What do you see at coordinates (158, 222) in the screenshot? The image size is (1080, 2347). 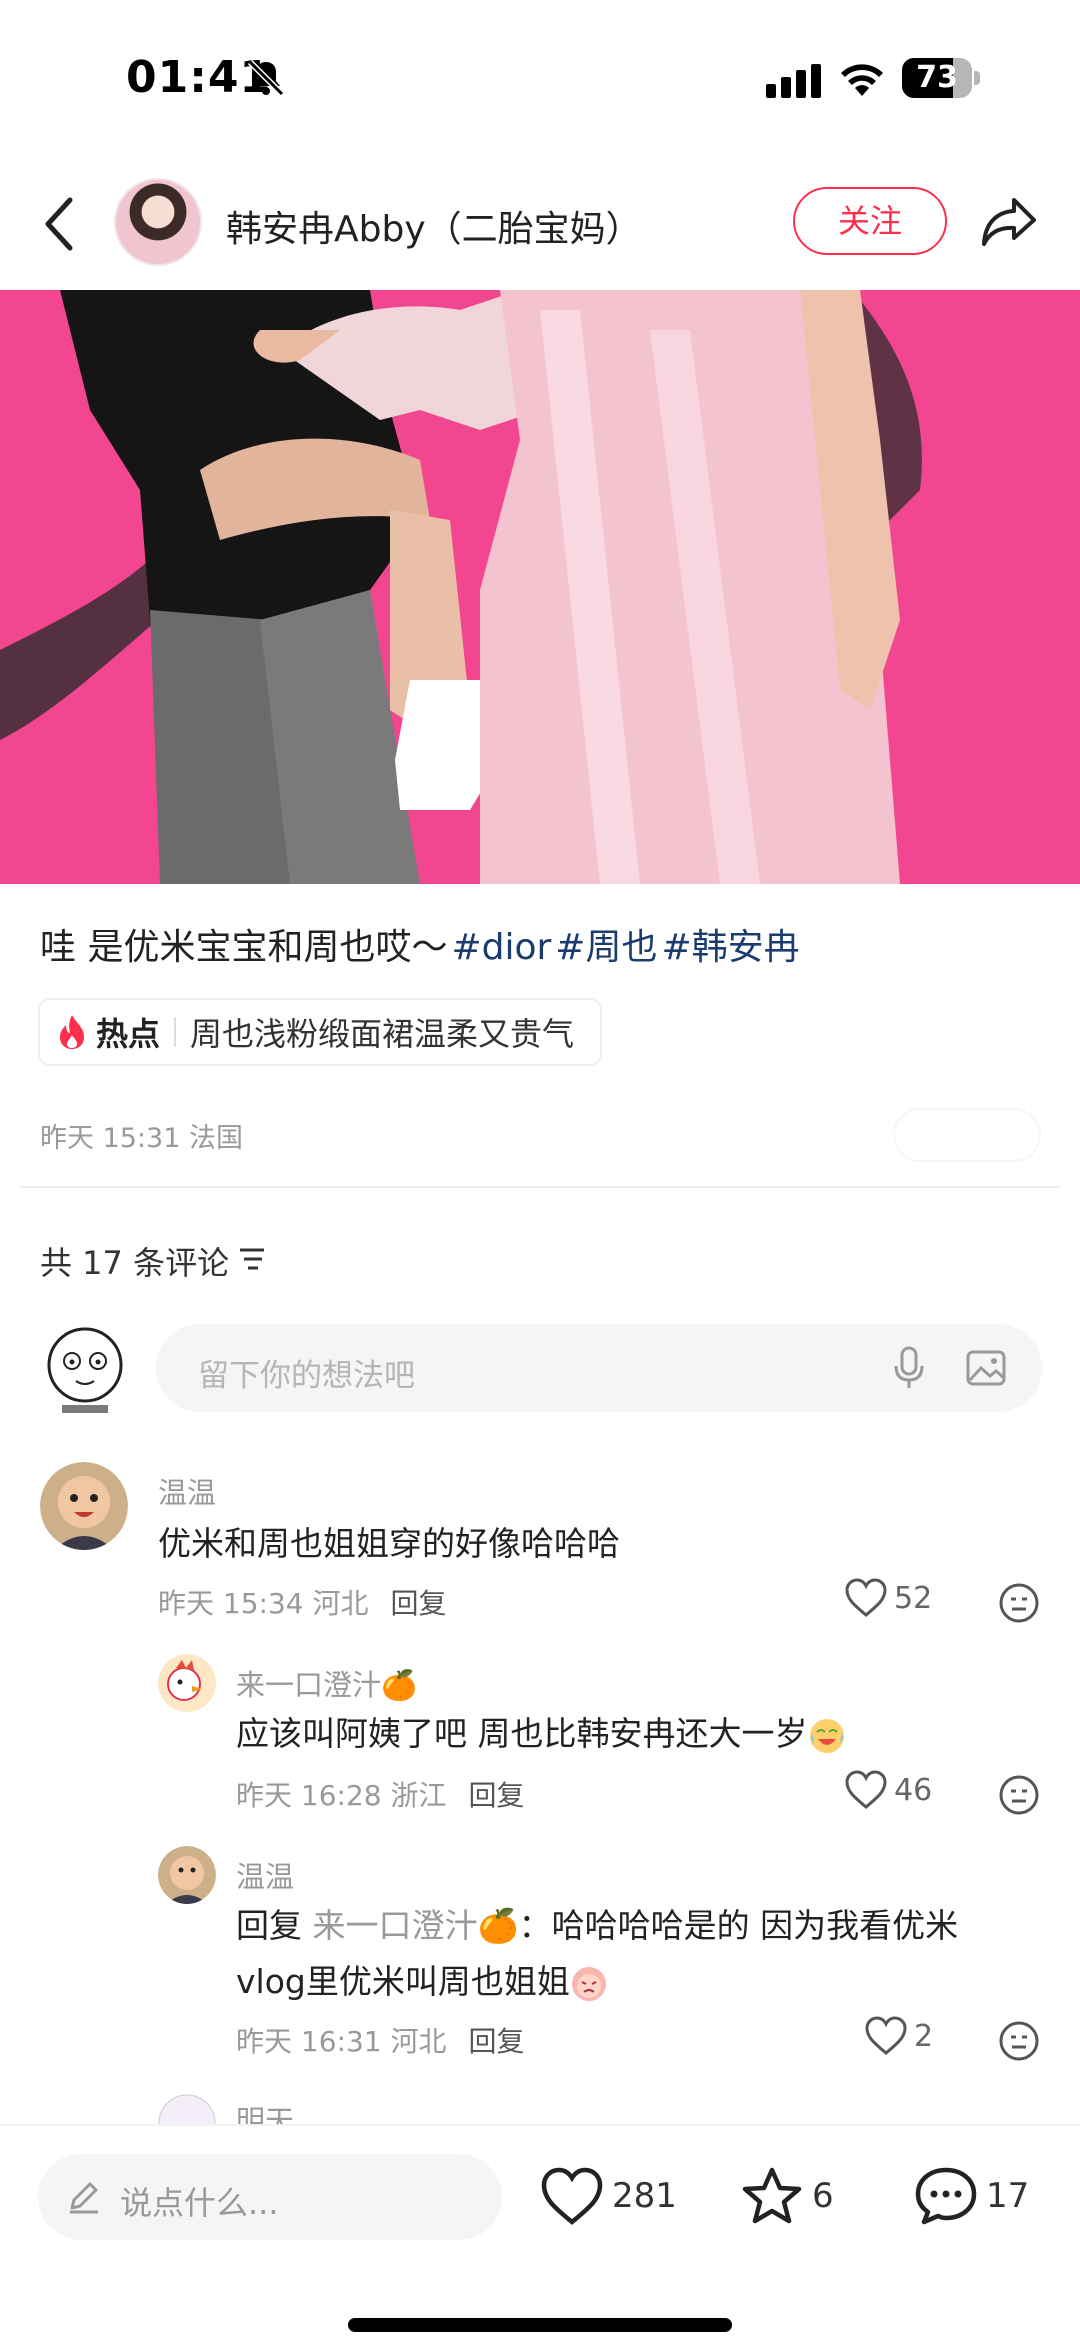 I see `author-avatar` at bounding box center [158, 222].